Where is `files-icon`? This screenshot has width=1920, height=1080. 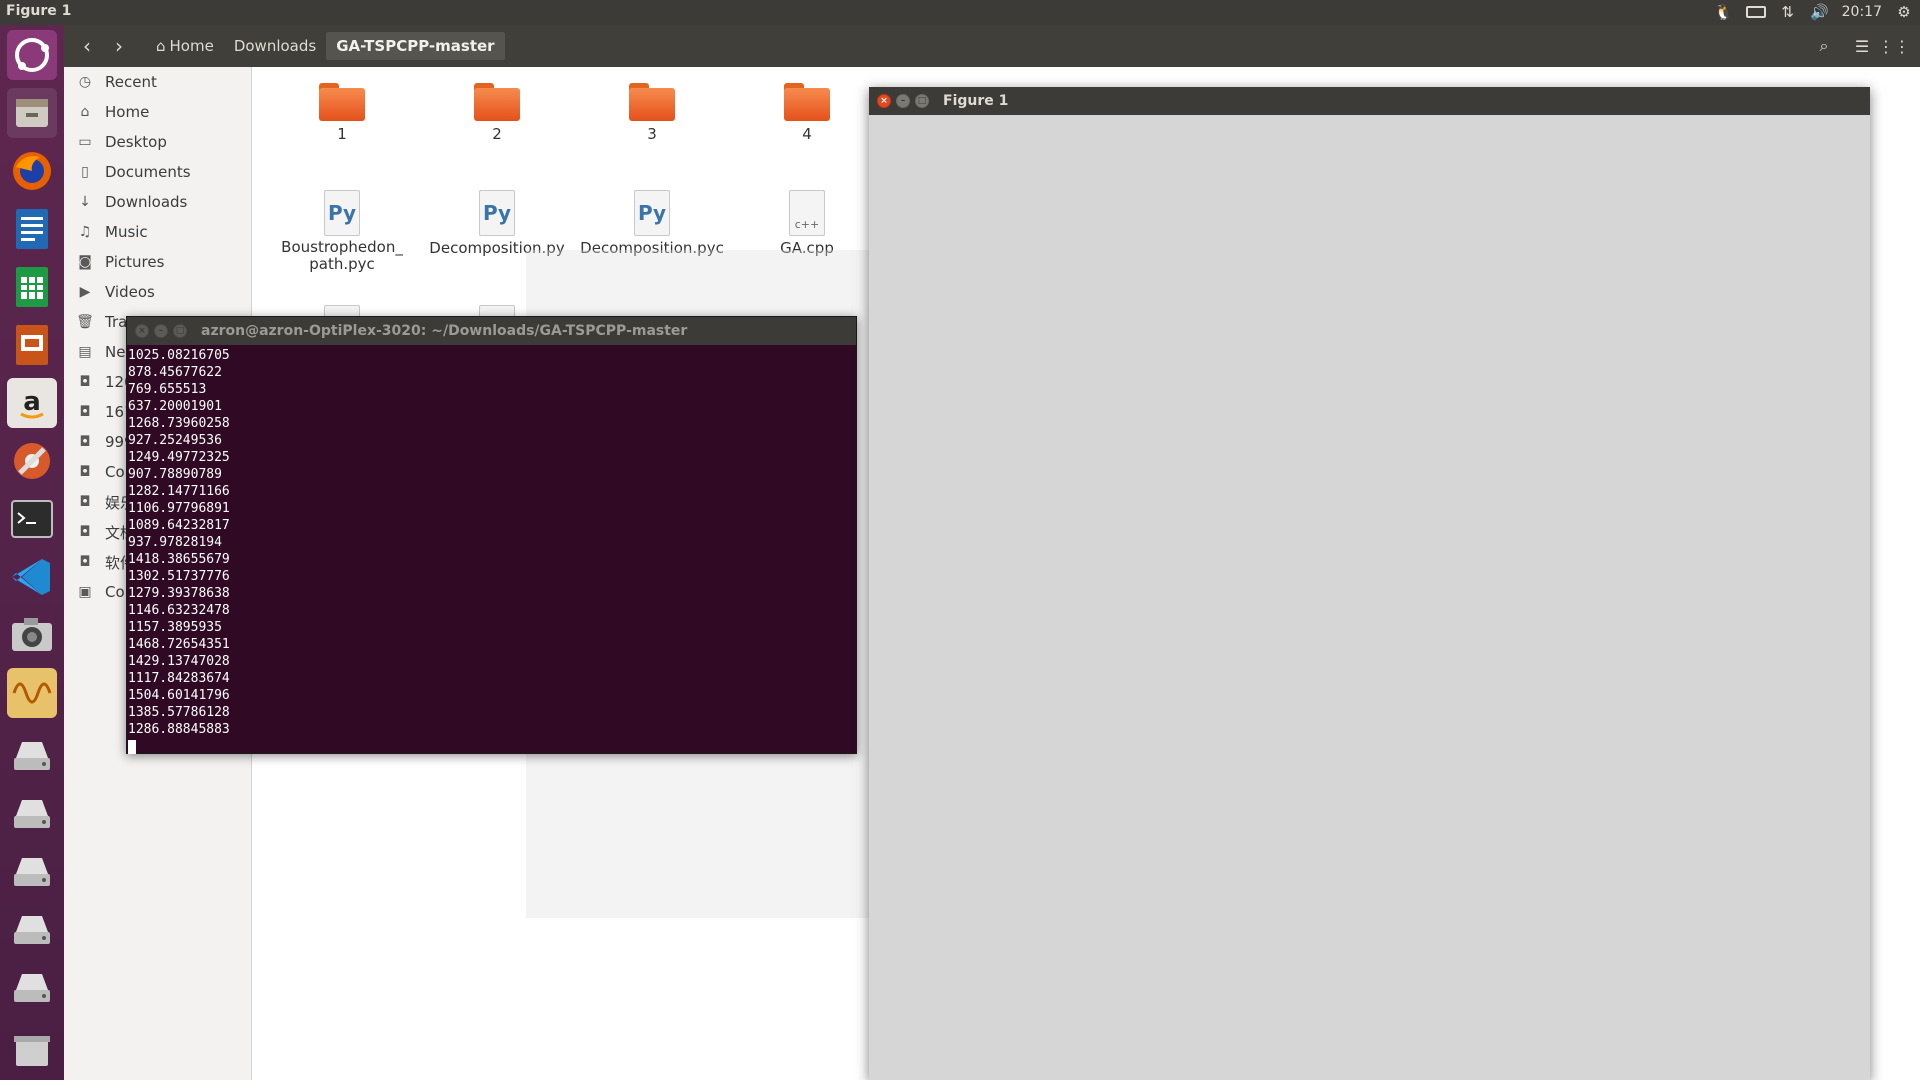
files-icon is located at coordinates (32, 113).